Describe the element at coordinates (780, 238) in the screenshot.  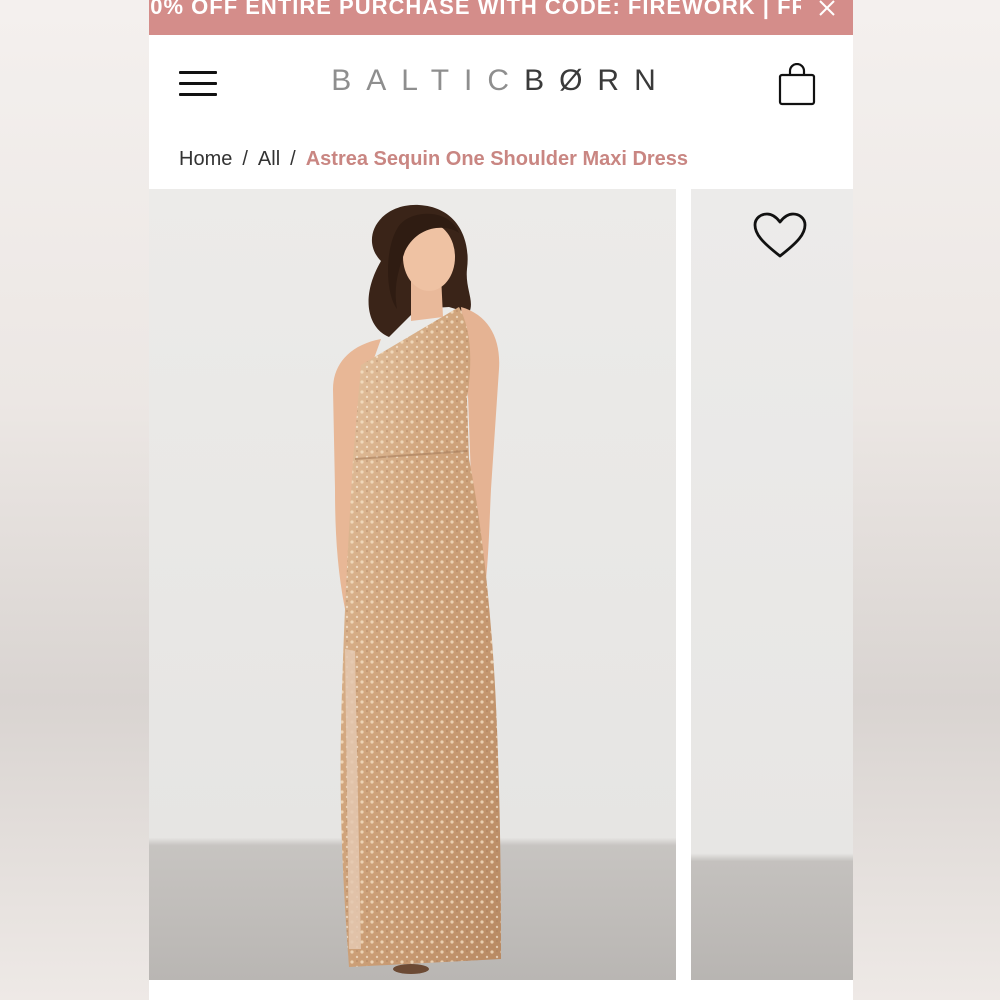
I see `heart-outline-icon` at that location.